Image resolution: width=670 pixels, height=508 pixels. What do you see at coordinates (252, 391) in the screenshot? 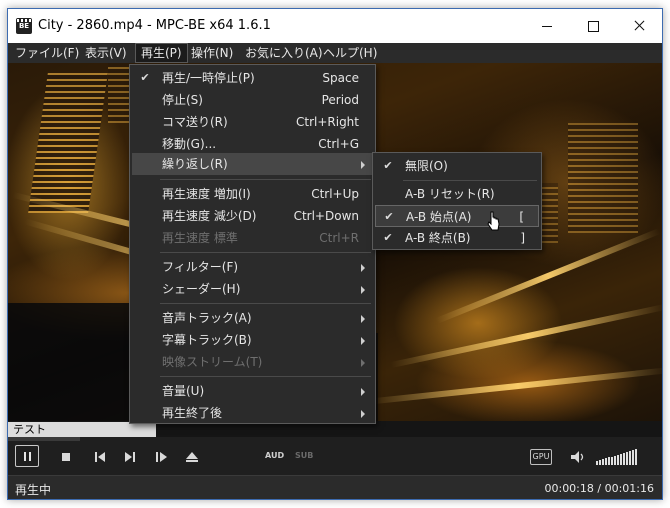
I see `menu-item-volume: 音量(U)` at bounding box center [252, 391].